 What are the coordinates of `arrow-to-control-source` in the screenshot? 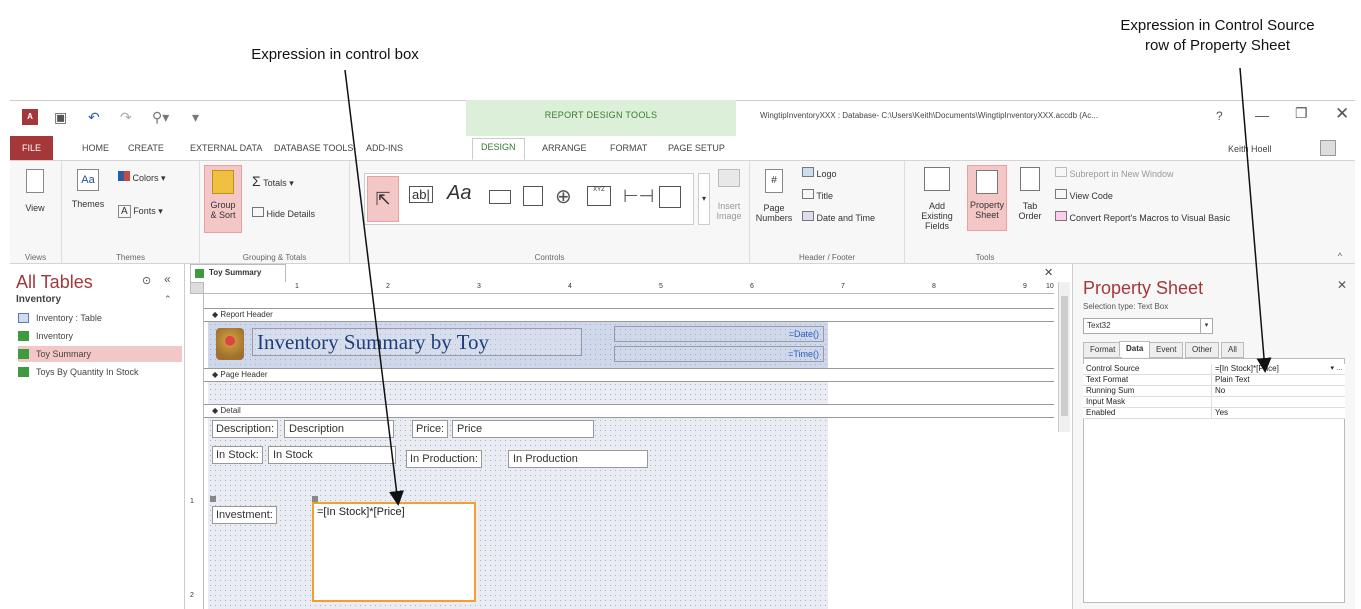 It's located at (1255, 220).